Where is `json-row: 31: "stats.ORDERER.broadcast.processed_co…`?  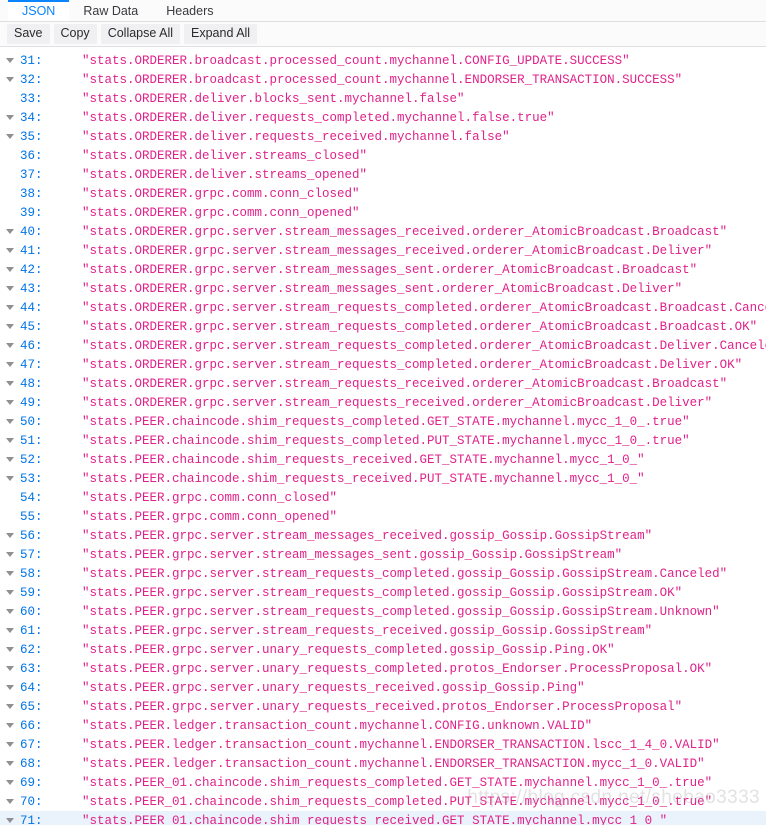
json-row: 31: "stats.ORDERER.broadcast.processed_co… is located at coordinates (383, 60).